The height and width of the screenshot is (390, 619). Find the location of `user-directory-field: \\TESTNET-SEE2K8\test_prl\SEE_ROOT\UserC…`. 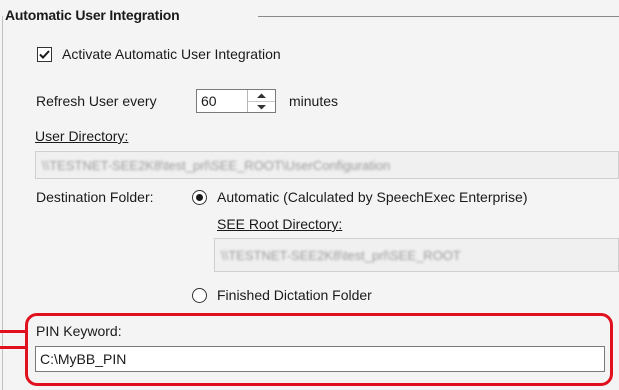

user-directory-field: \\TESTNET-SEE2K8\test_prl\SEE_ROOT\UserC… is located at coordinates (327, 165).